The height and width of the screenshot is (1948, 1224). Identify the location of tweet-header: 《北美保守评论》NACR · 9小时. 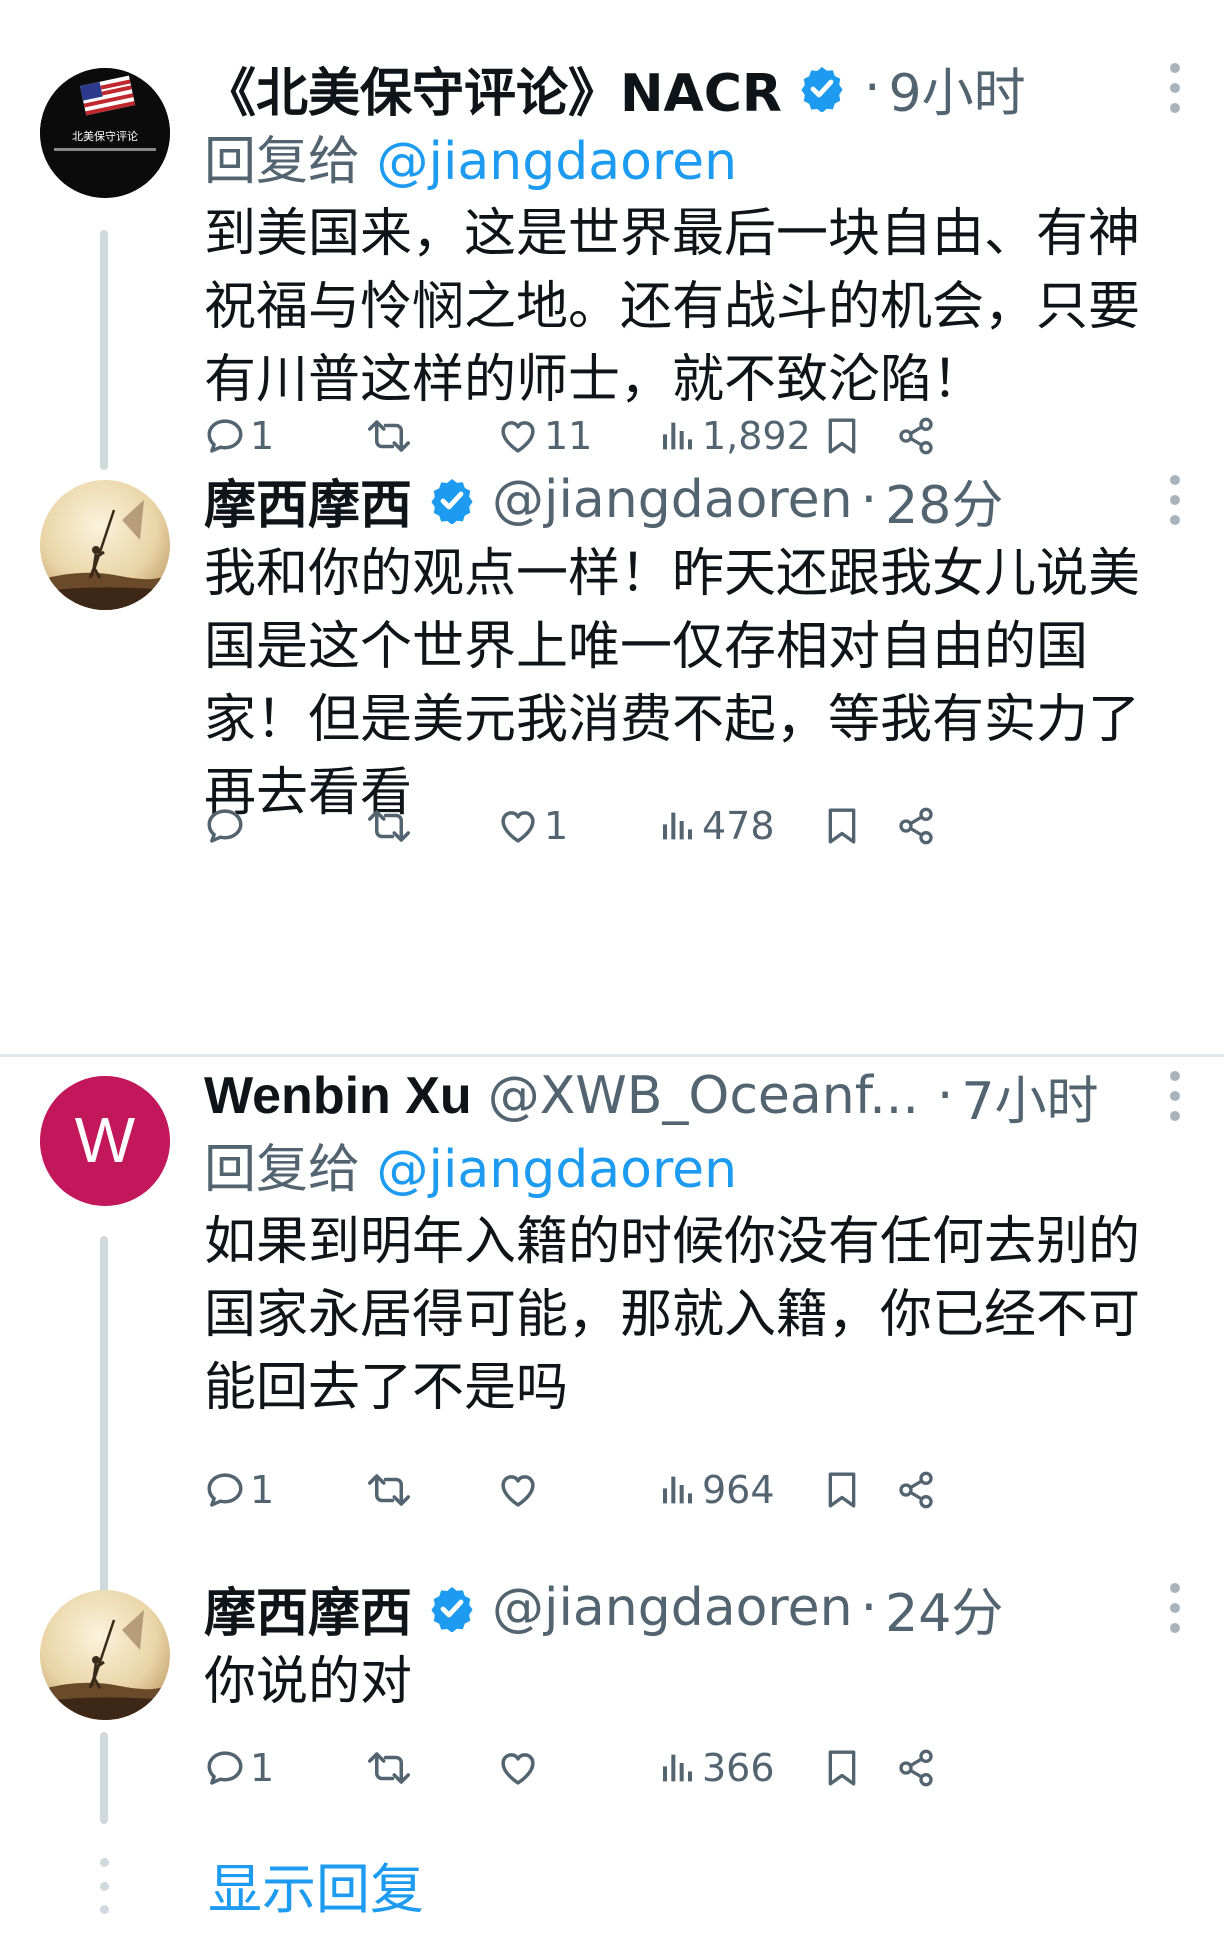
(699, 88).